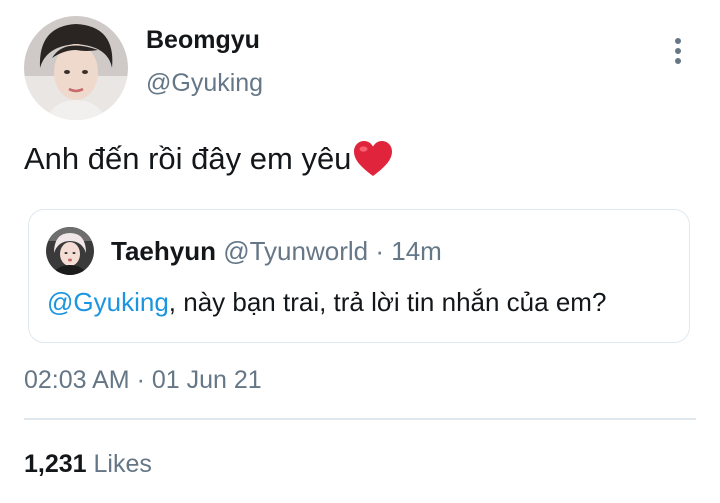 The width and height of the screenshot is (720, 503). I want to click on tweet-text: Anh đến rồi đây em yêu, so click(208, 159).